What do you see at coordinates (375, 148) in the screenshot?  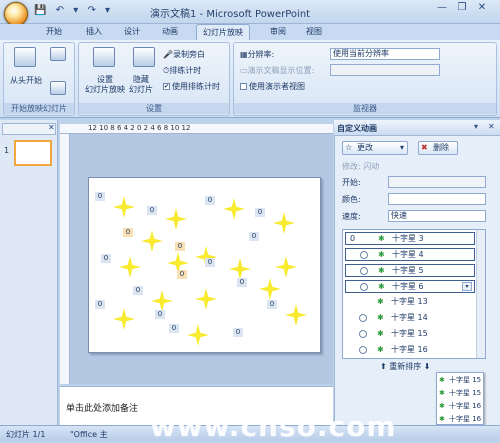 I see `change-effect-button: ☆ 更改 ▾` at bounding box center [375, 148].